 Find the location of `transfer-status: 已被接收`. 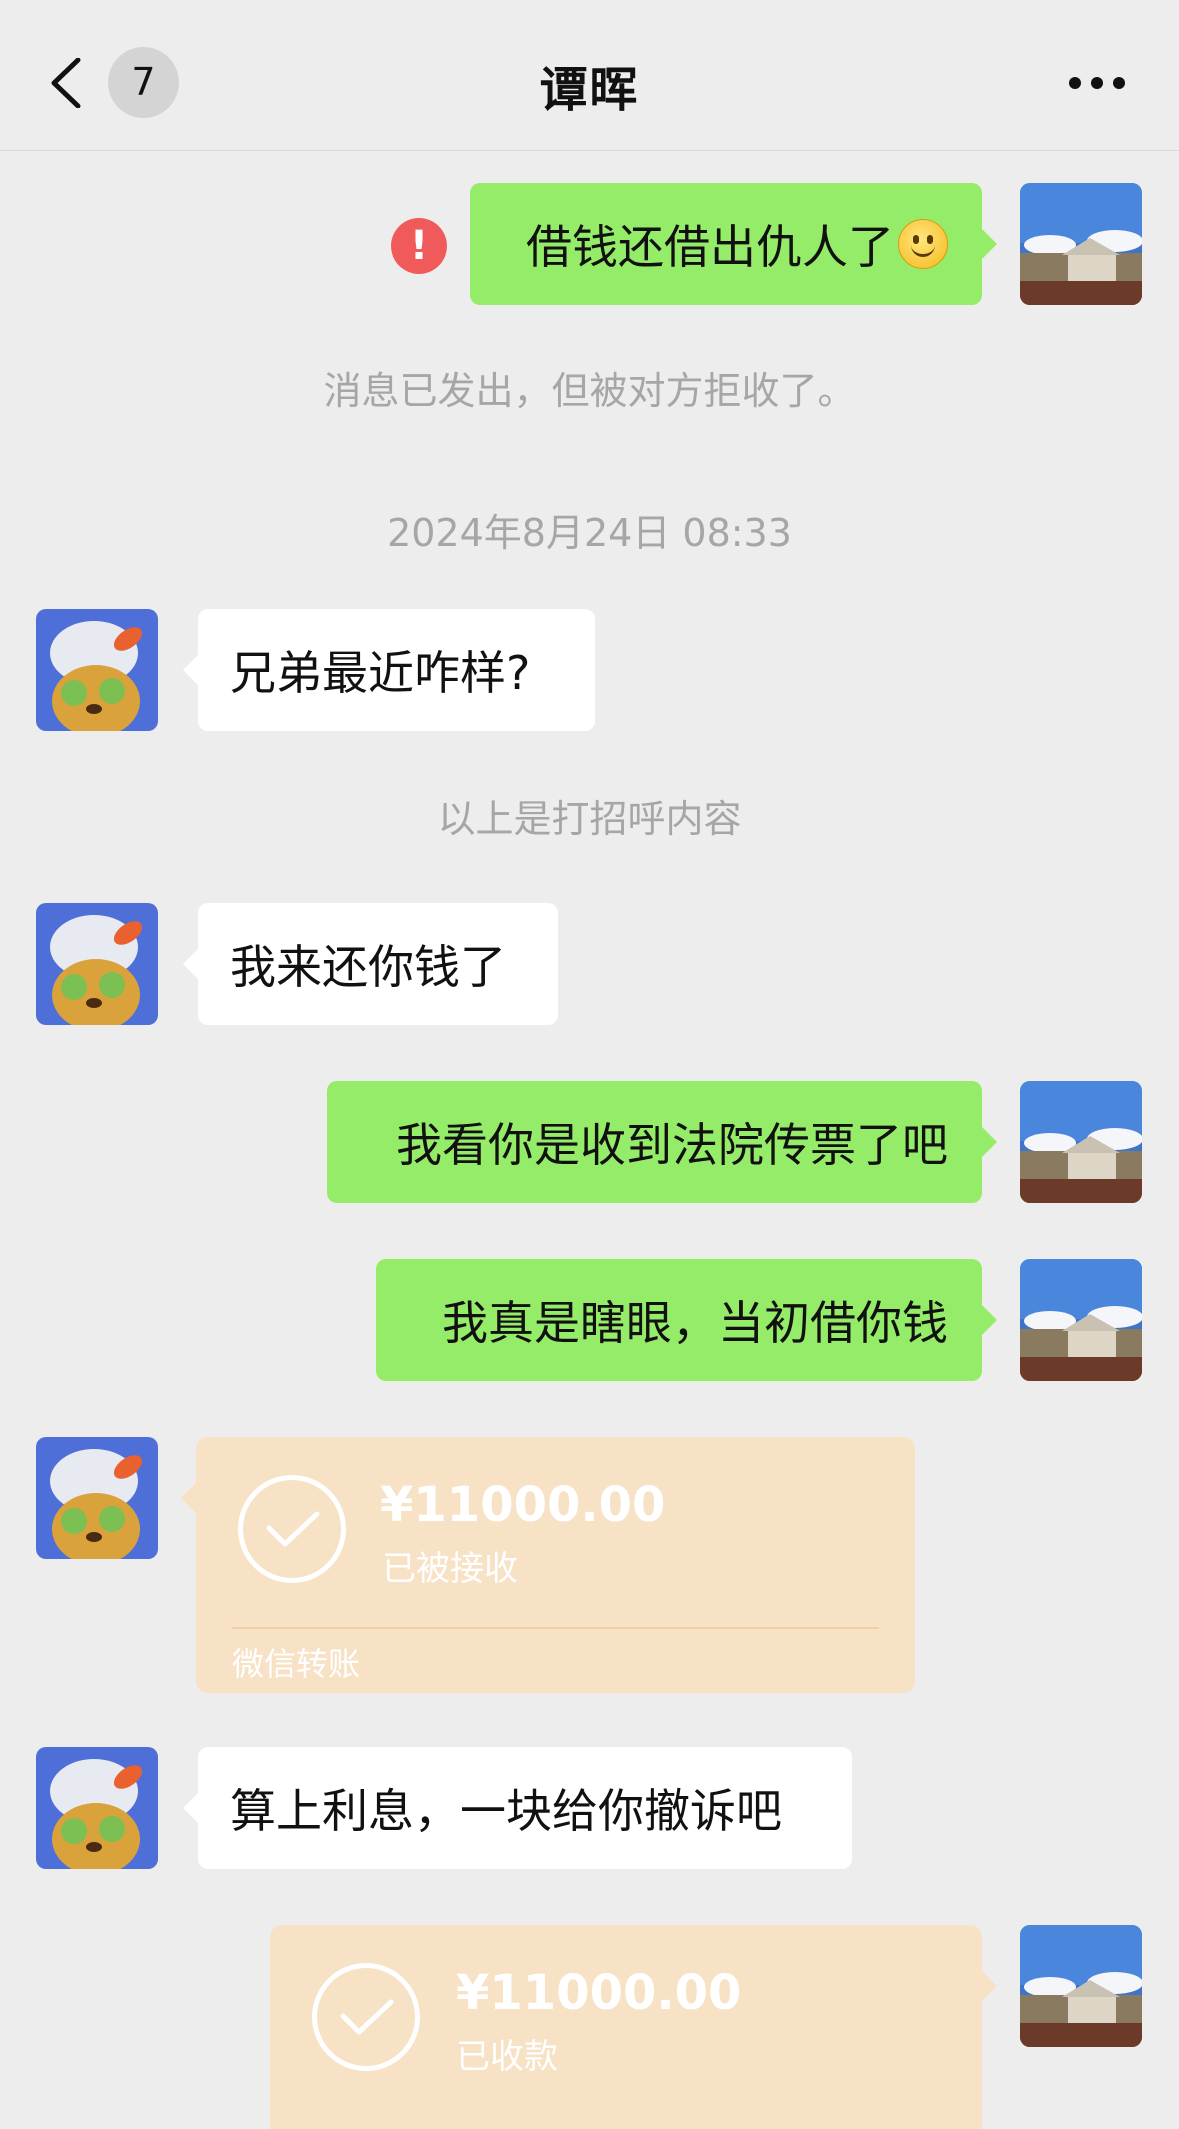

transfer-status: 已被接收 is located at coordinates (450, 1569).